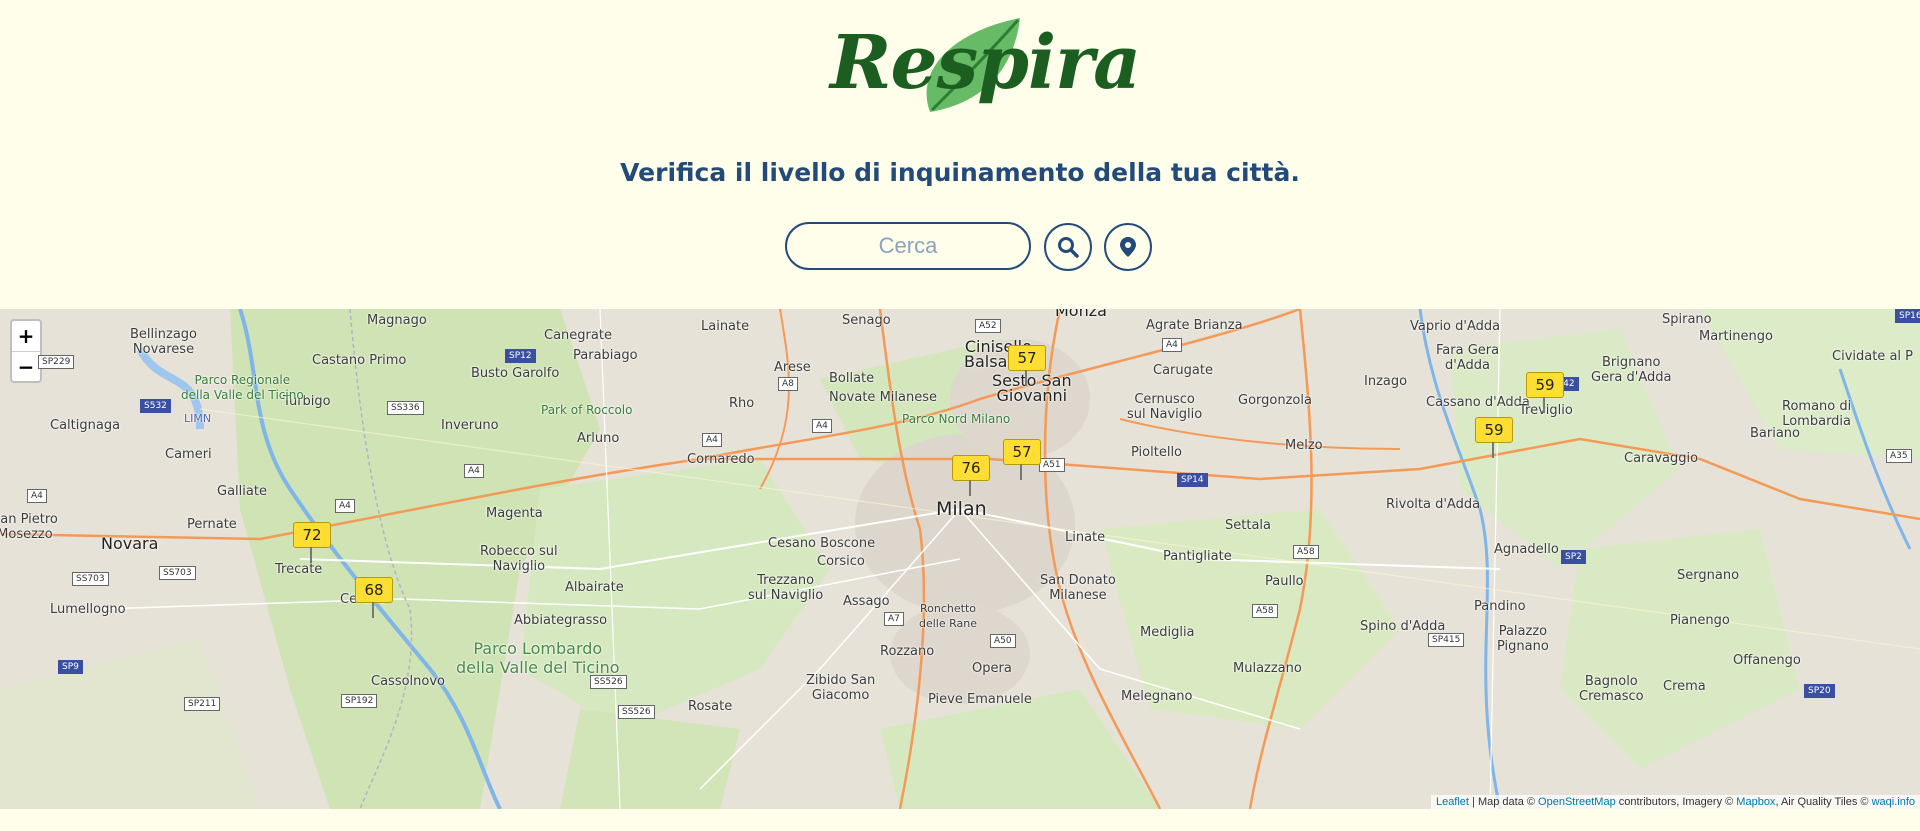  Describe the element at coordinates (721, 459) in the screenshot. I see `place-label: Cornaredo` at that location.